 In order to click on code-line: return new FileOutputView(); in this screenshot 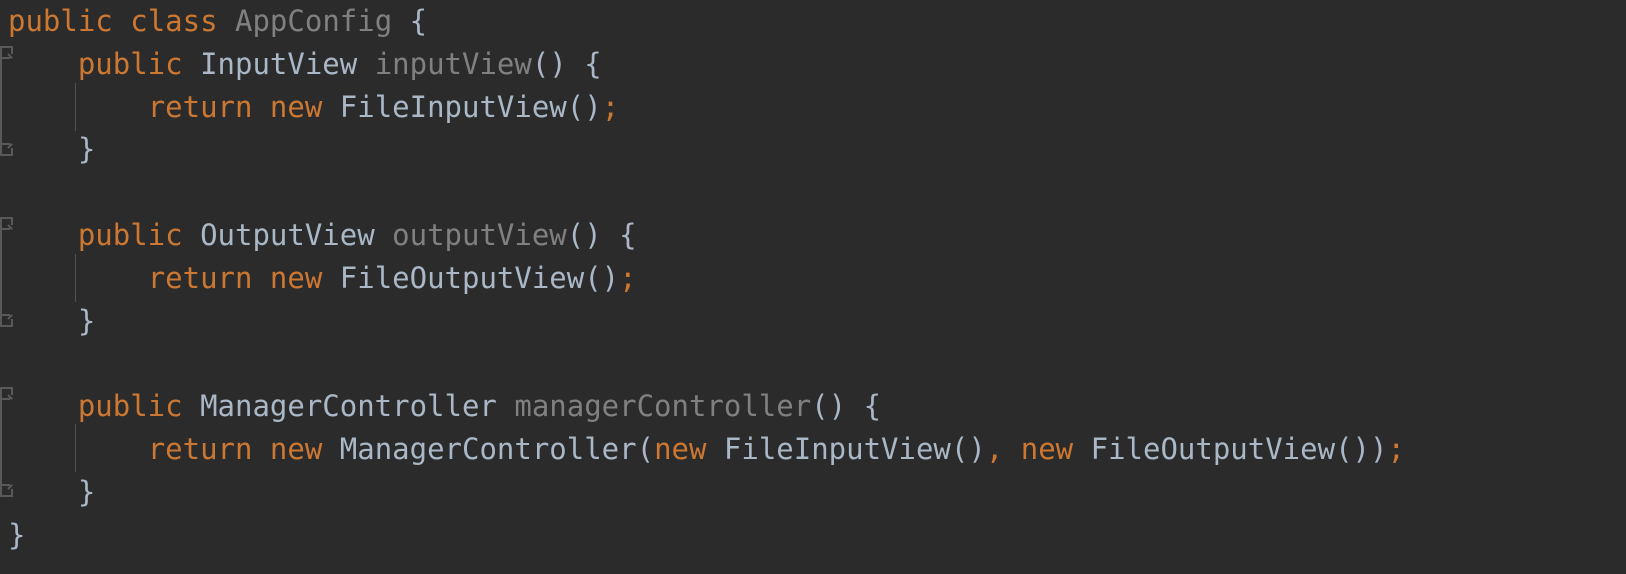, I will do `click(702, 278)`.